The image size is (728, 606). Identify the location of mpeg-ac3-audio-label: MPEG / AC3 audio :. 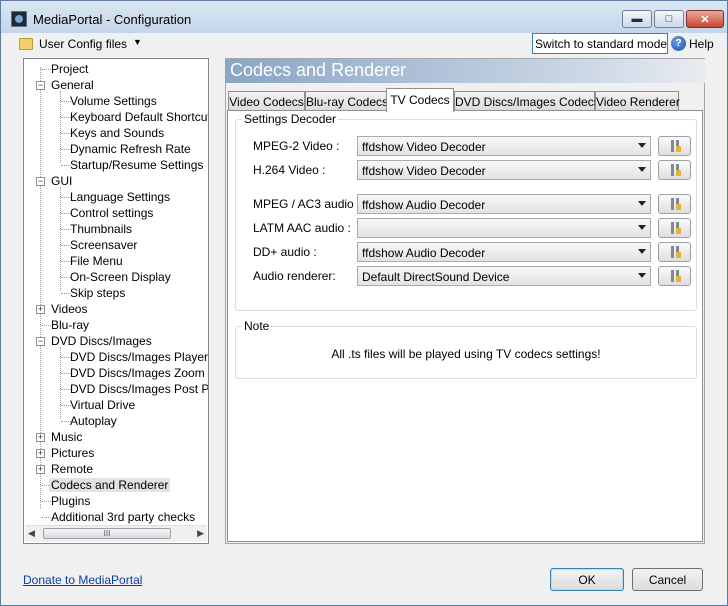
(307, 204).